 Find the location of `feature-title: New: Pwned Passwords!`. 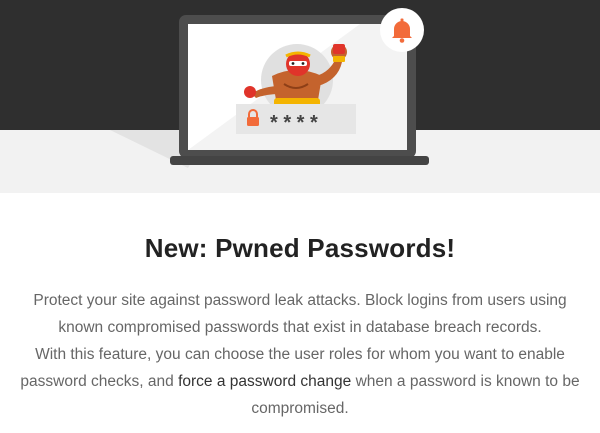

feature-title: New: Pwned Passwords! is located at coordinates (300, 248).